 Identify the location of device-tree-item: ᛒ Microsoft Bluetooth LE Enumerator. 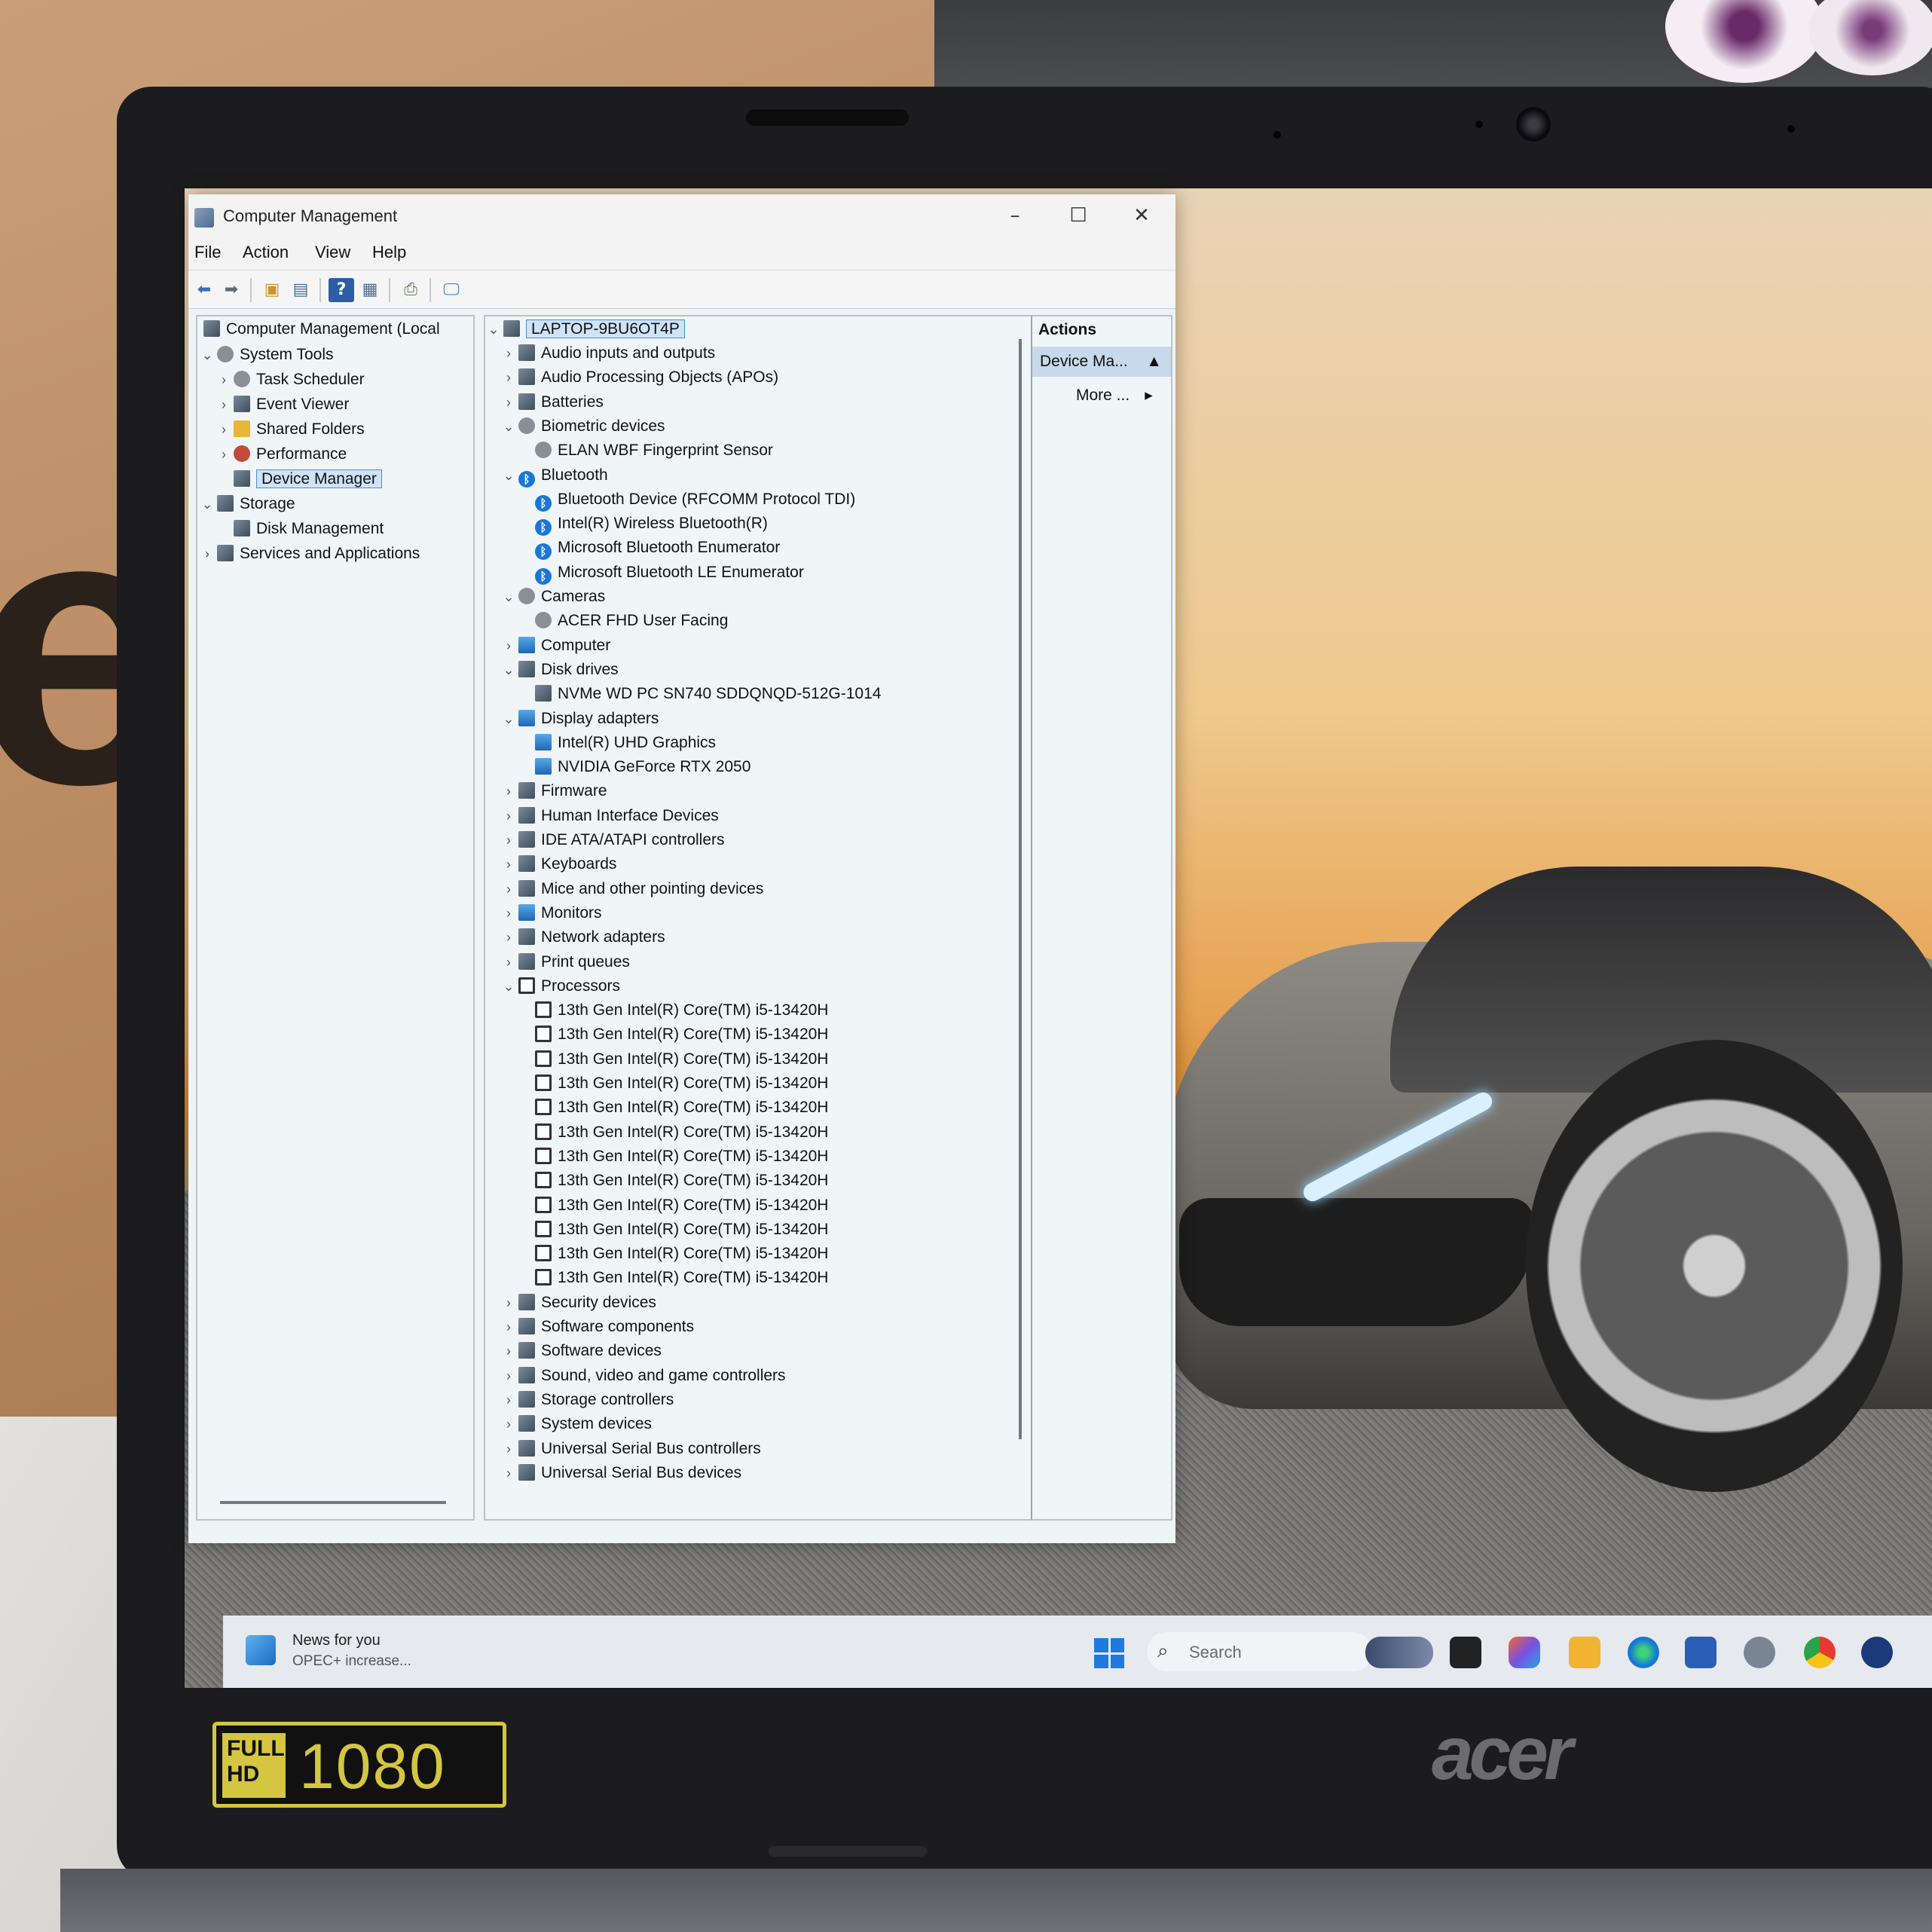
(661, 573).